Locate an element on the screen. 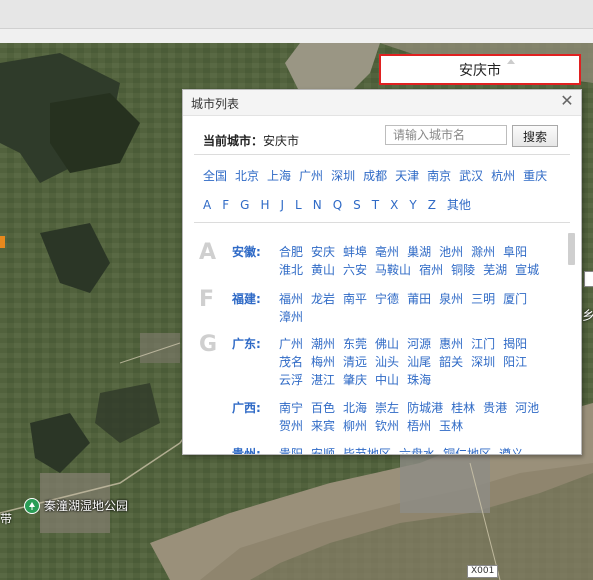 This screenshot has height=580, width=593. city-link: 揭阳 is located at coordinates (515, 344).